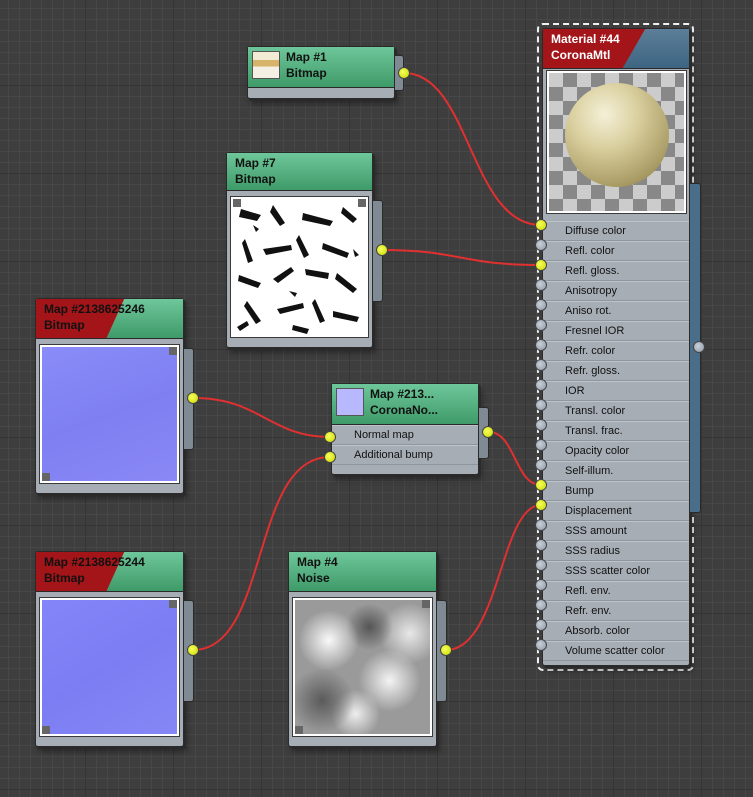 This screenshot has height=797, width=753. What do you see at coordinates (541, 405) in the screenshot?
I see `input-socket-transl-color` at bounding box center [541, 405].